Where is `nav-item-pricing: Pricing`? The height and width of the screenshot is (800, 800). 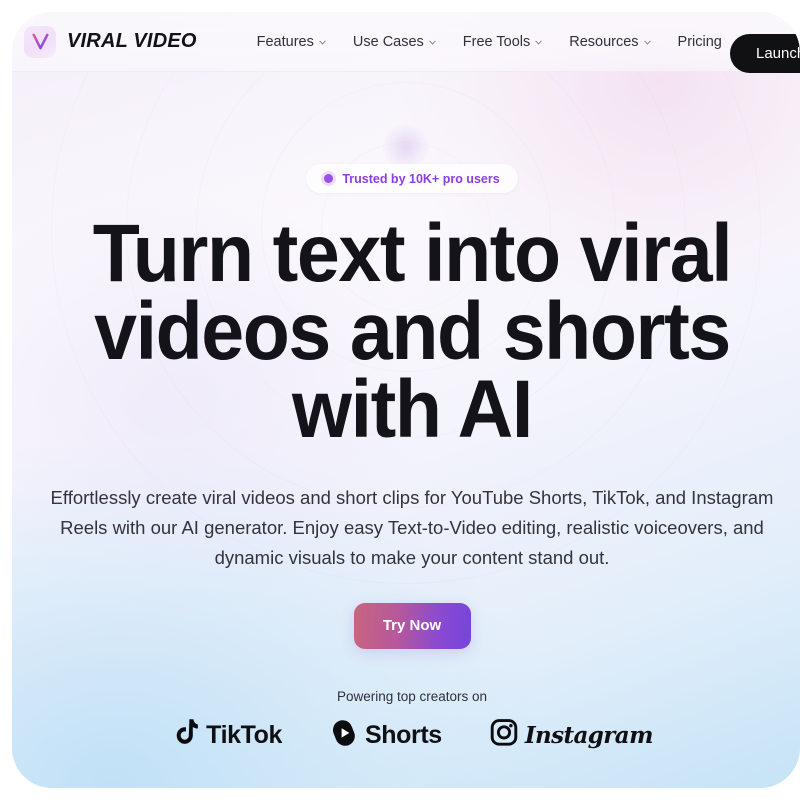
nav-item-pricing: Pricing is located at coordinates (700, 42).